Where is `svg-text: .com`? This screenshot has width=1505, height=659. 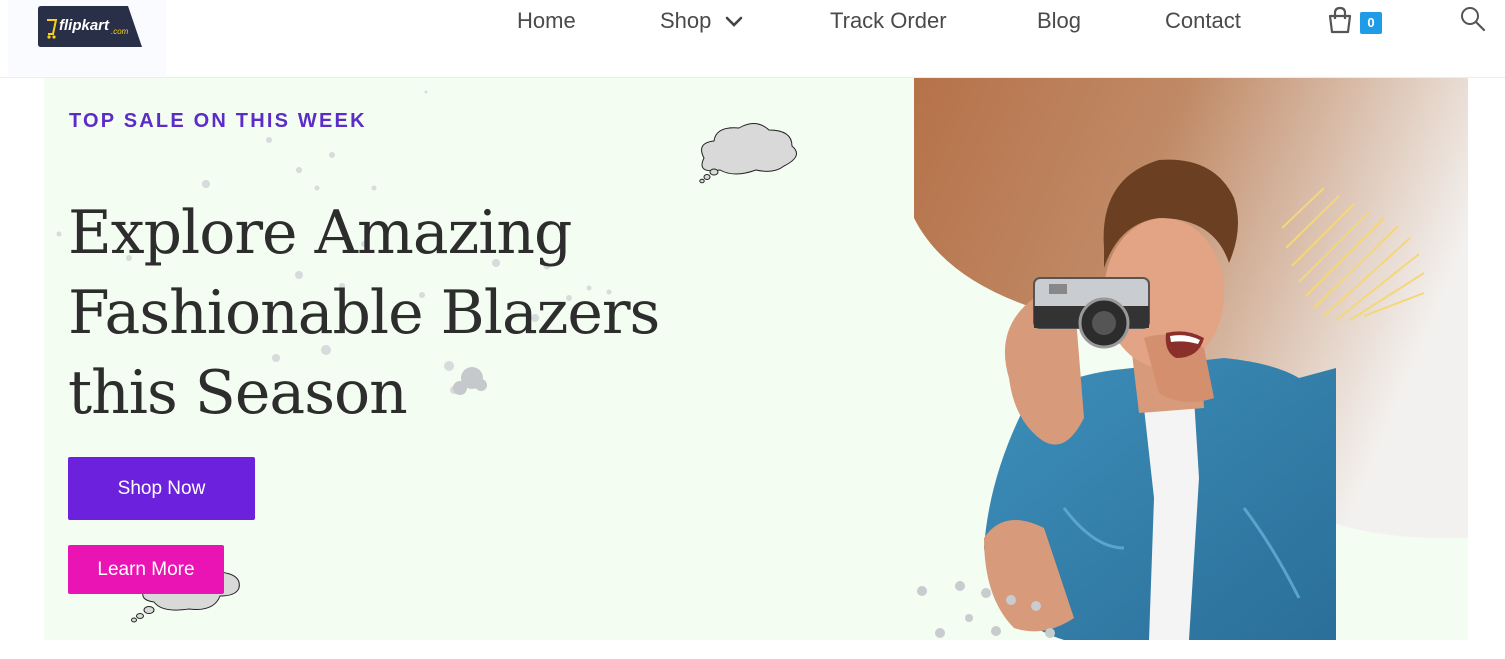
svg-text: .com is located at coordinates (120, 31).